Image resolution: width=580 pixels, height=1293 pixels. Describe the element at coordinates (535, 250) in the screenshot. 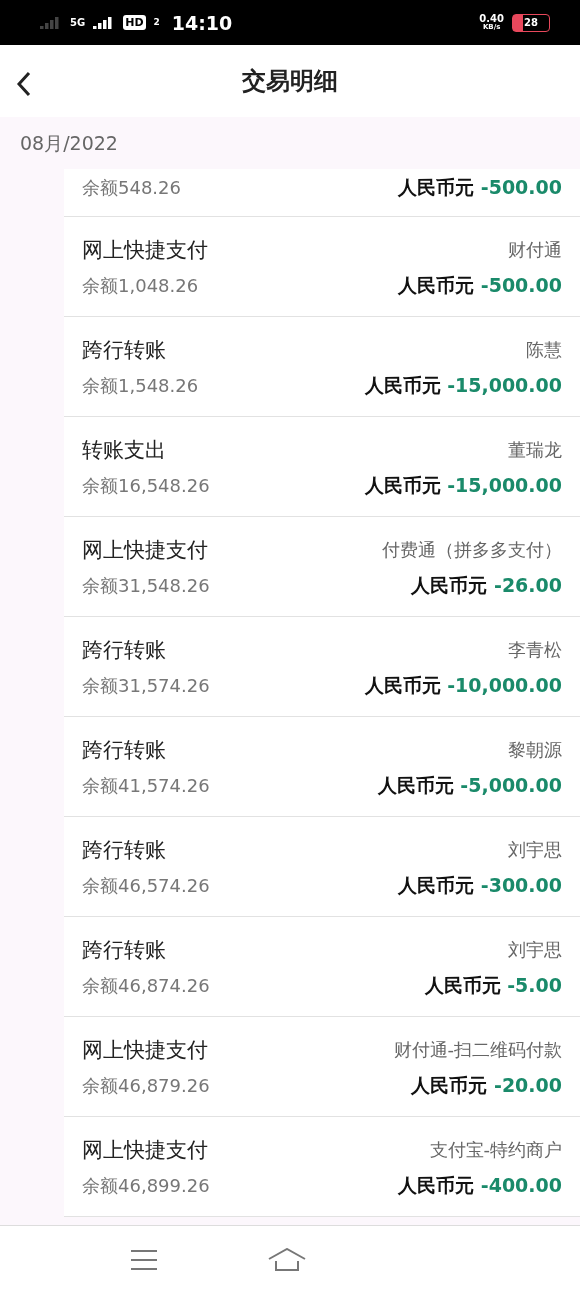

I see `counterparty: 财付通` at that location.